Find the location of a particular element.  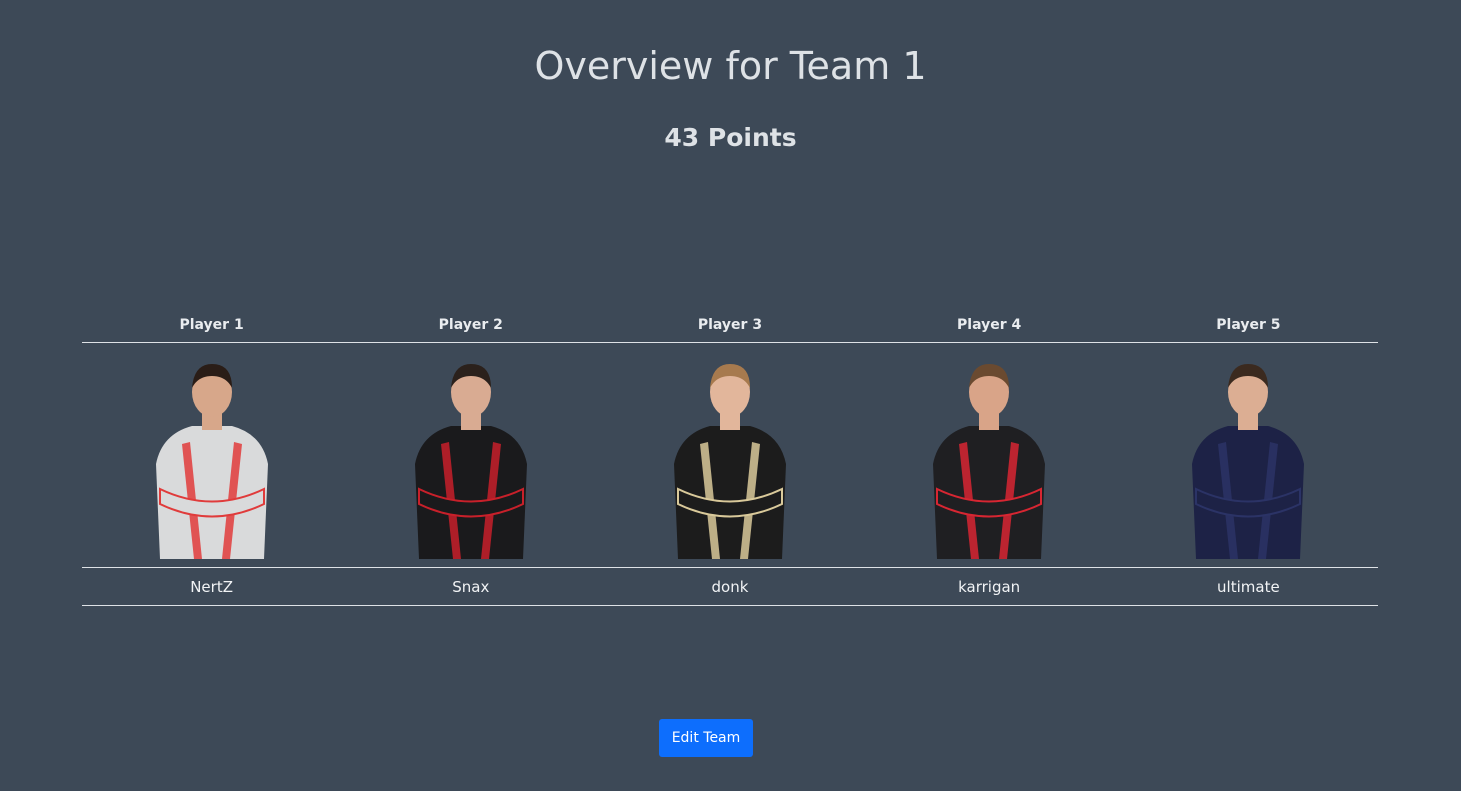

player-name: karrigan is located at coordinates (989, 586).